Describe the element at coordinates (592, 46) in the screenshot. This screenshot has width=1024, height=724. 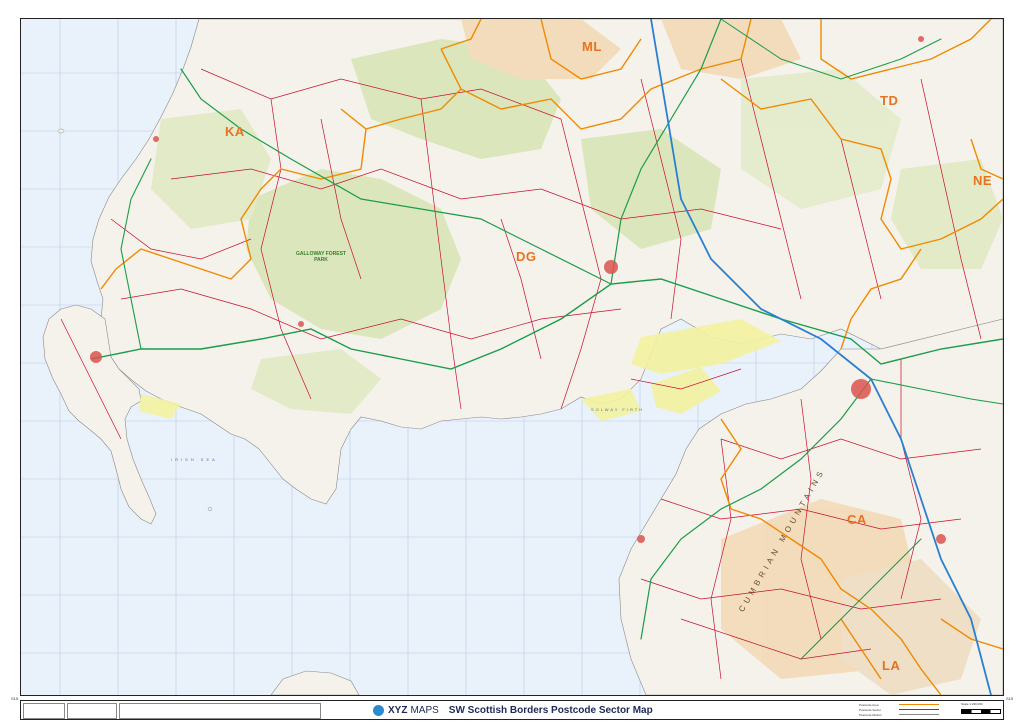
I see `area-label-ml: ML` at that location.